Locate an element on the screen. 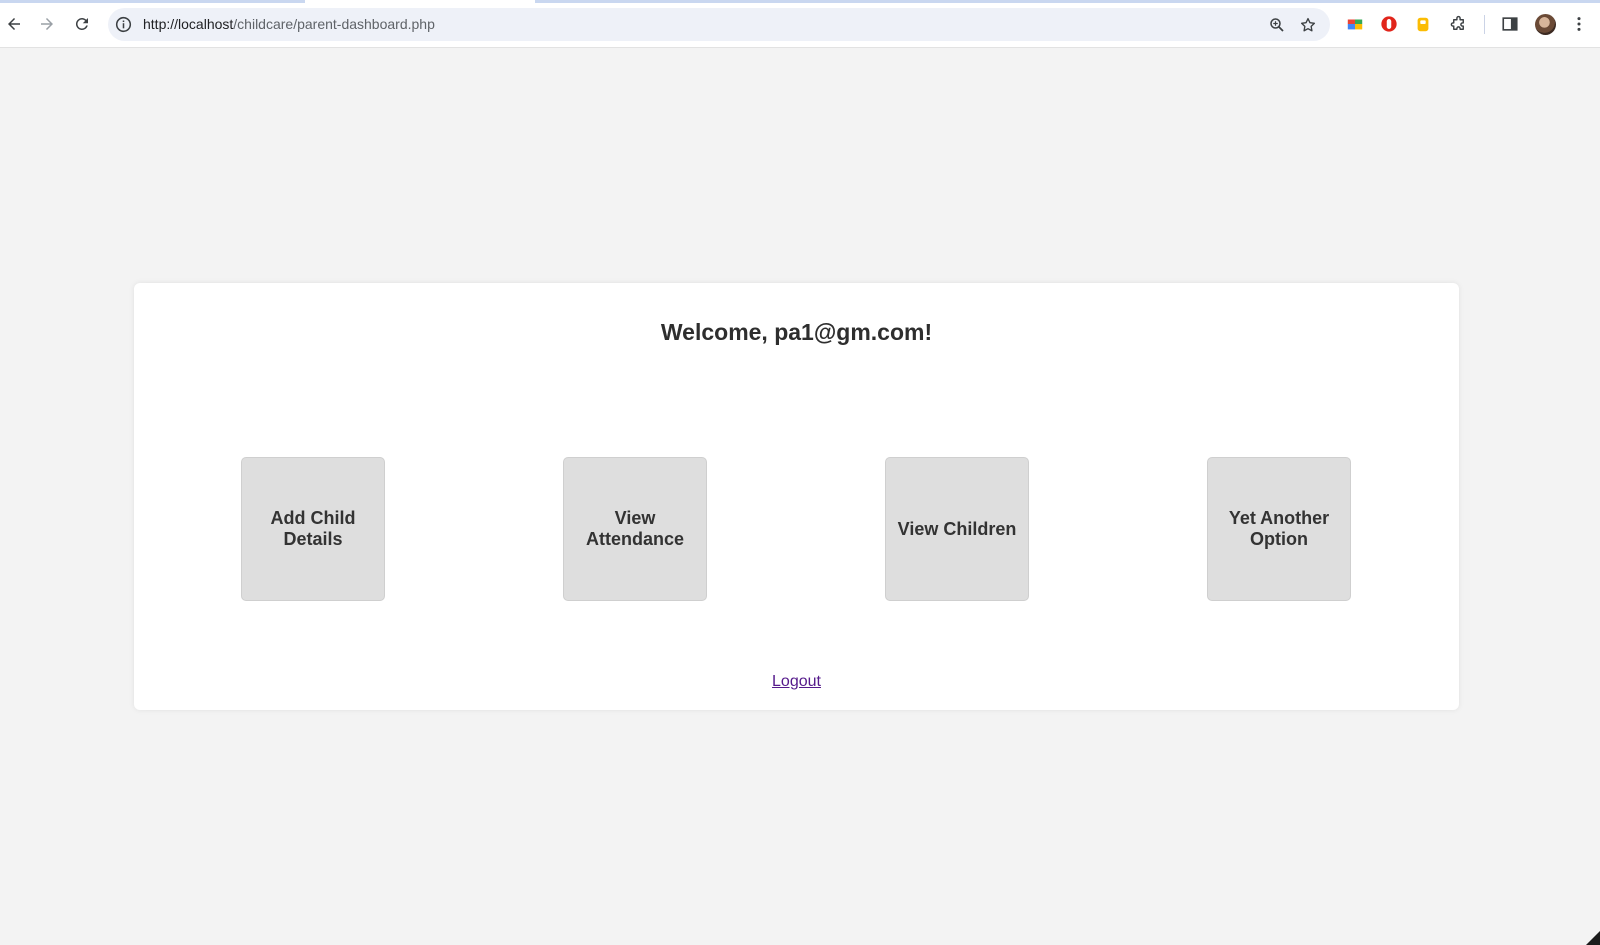 Image resolution: width=1600 pixels, height=945 pixels. star-icon is located at coordinates (1308, 25).